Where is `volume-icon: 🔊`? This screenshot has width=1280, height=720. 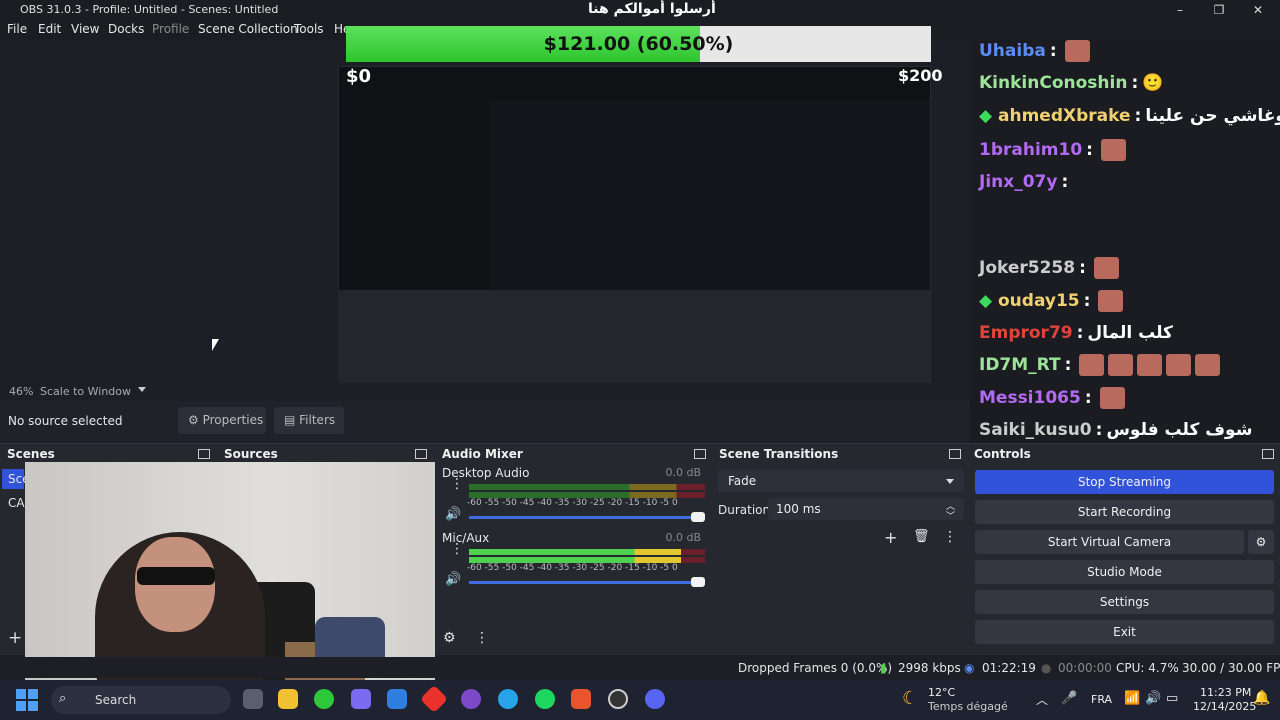
volume-icon: 🔊 is located at coordinates (1153, 698).